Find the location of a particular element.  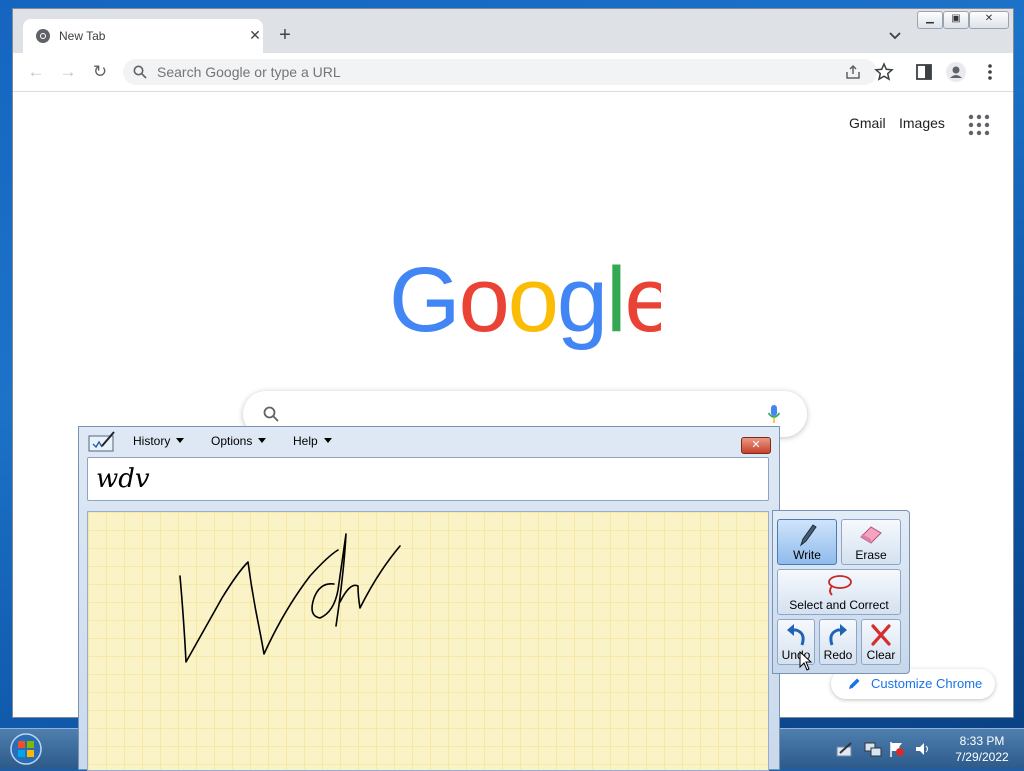

clear-label: Clear is located at coordinates (881, 655).